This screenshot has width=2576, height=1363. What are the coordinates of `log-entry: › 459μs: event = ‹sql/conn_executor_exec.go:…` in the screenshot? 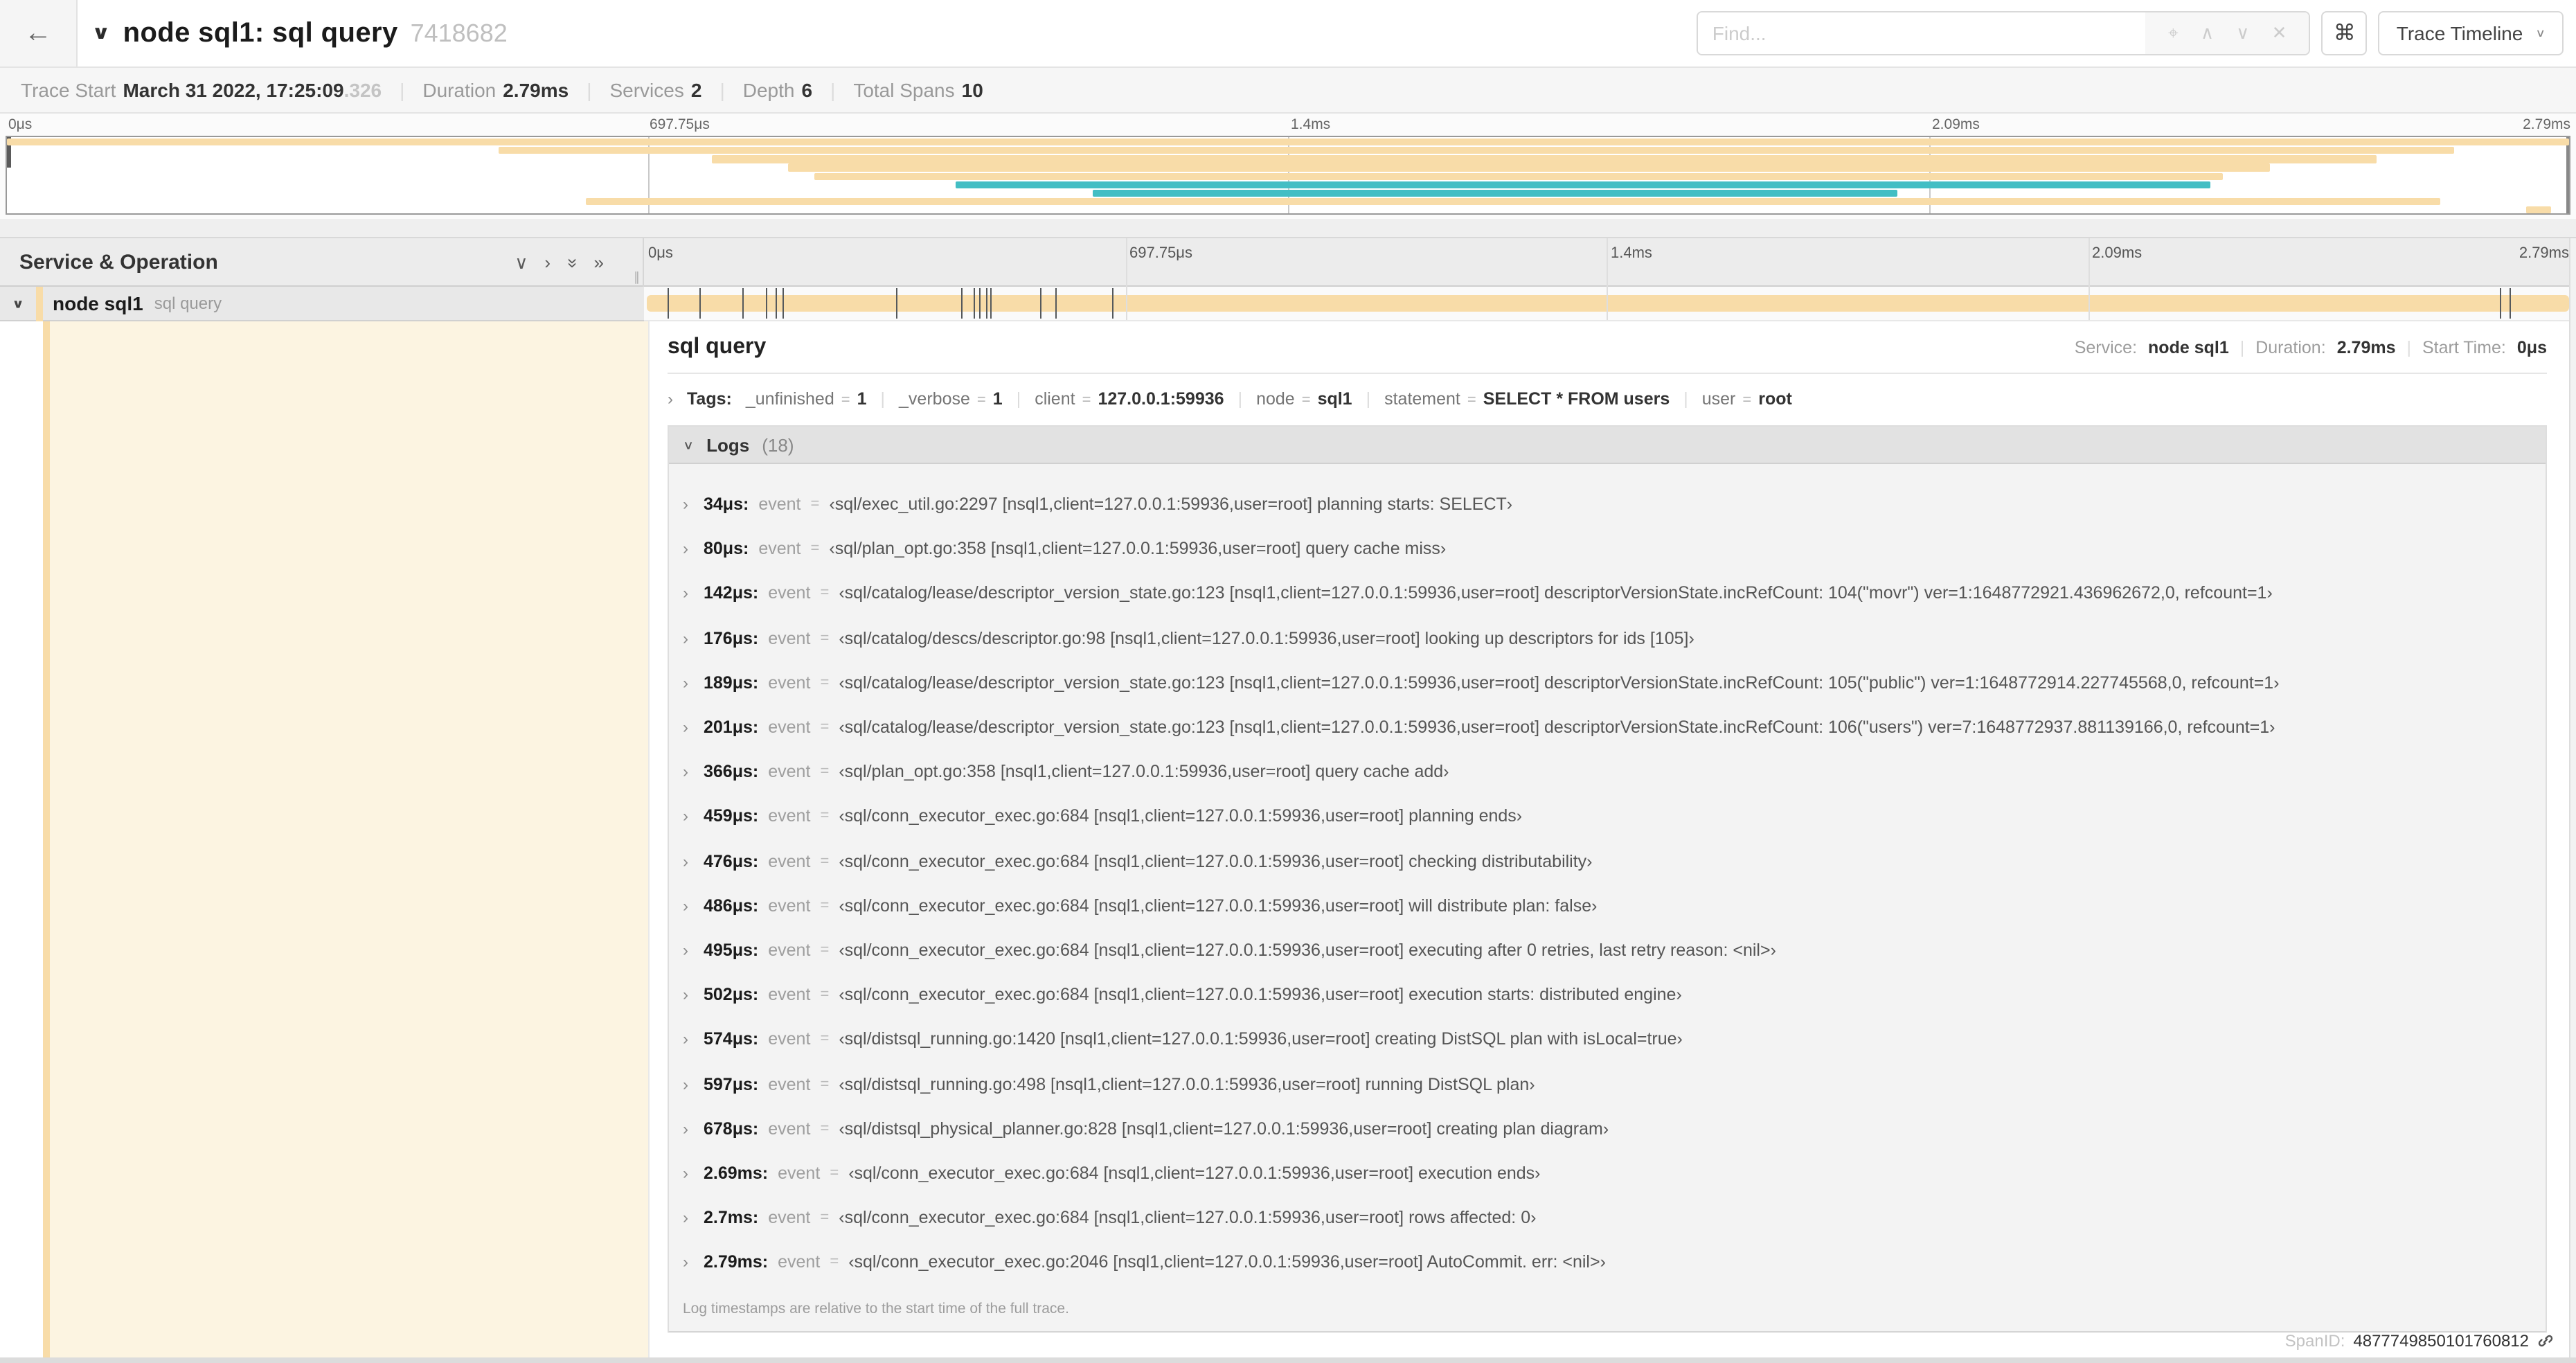 It's located at (1608, 817).